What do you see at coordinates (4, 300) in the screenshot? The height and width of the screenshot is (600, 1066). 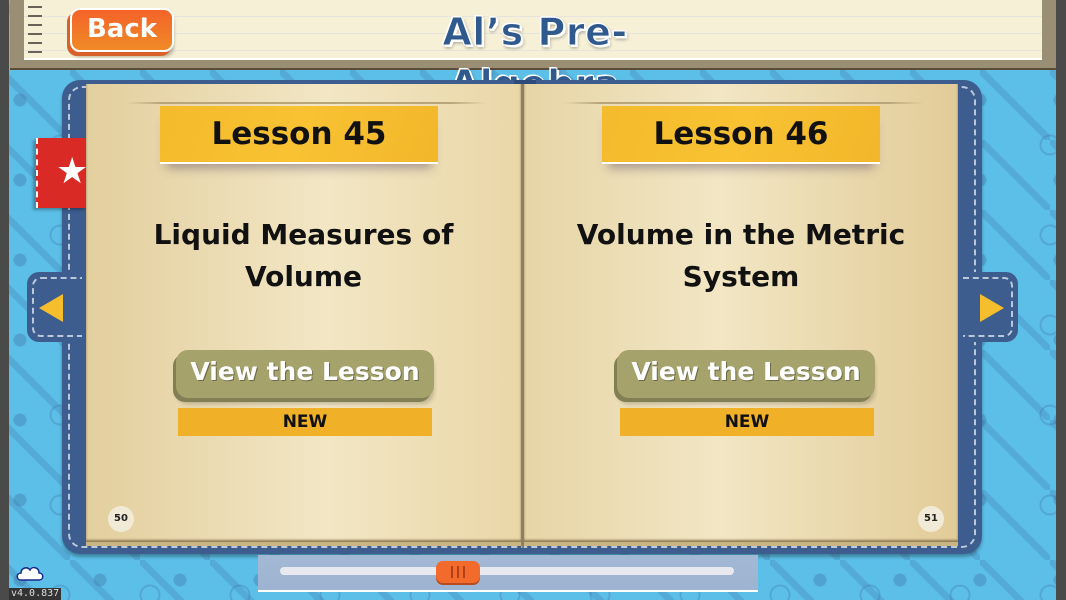 I see `left-edge-strip` at bounding box center [4, 300].